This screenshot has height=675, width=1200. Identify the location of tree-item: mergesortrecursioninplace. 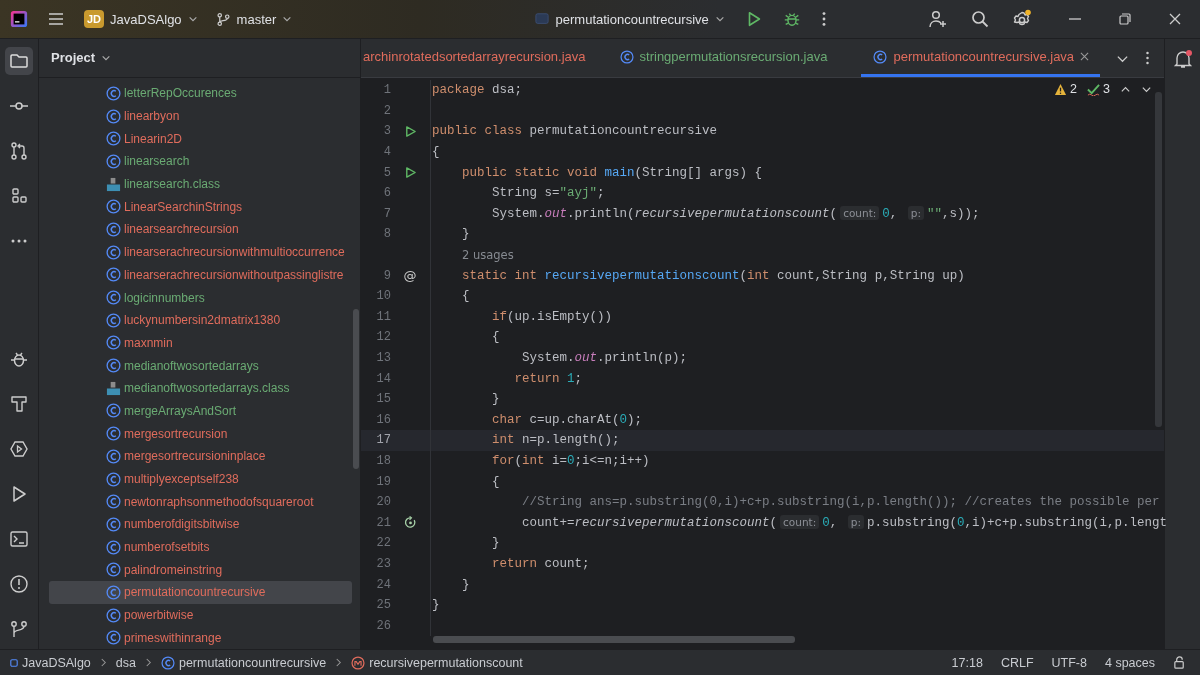
(200, 456).